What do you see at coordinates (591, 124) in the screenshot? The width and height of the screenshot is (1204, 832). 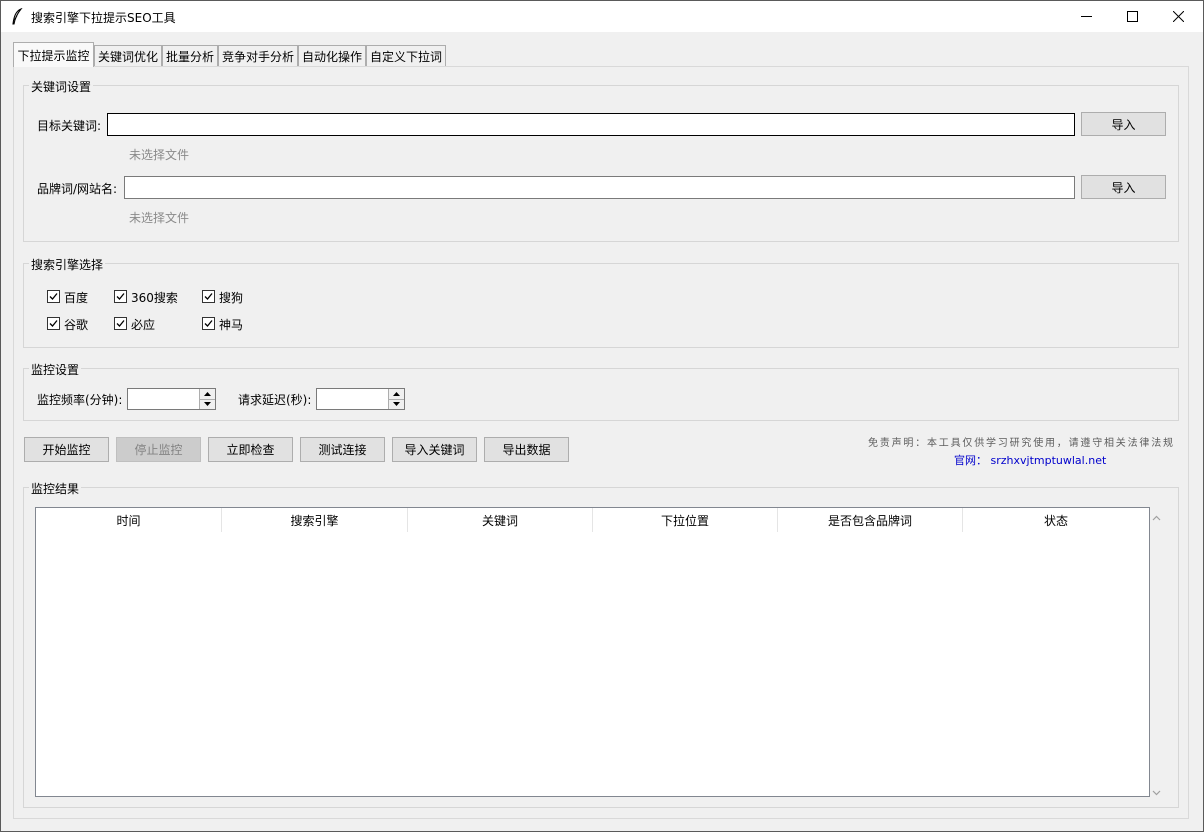 I see `target-keyword-input` at bounding box center [591, 124].